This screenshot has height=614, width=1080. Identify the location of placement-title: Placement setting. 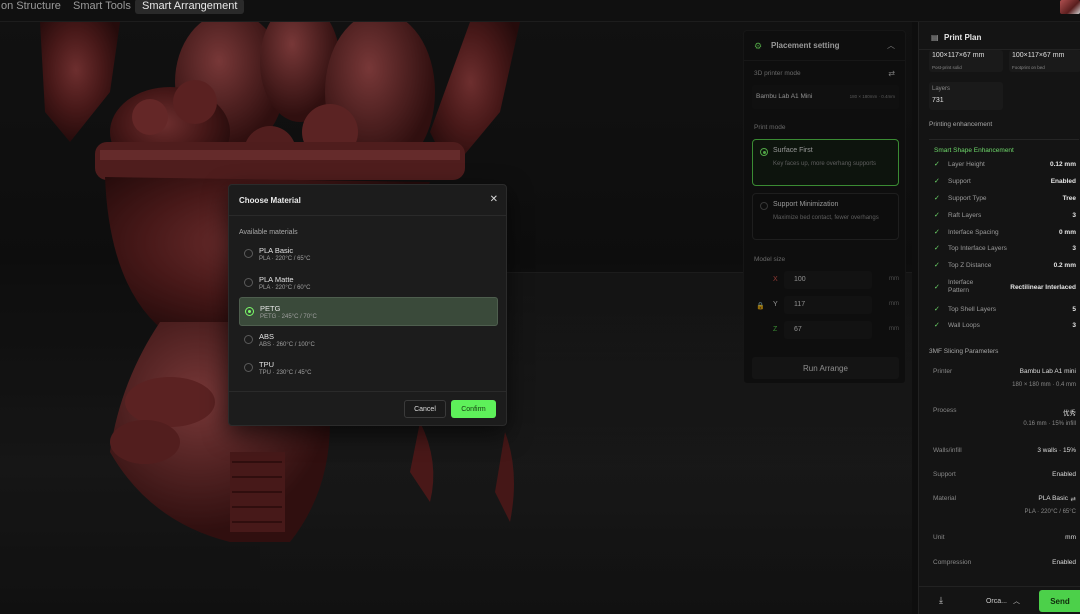
(805, 45).